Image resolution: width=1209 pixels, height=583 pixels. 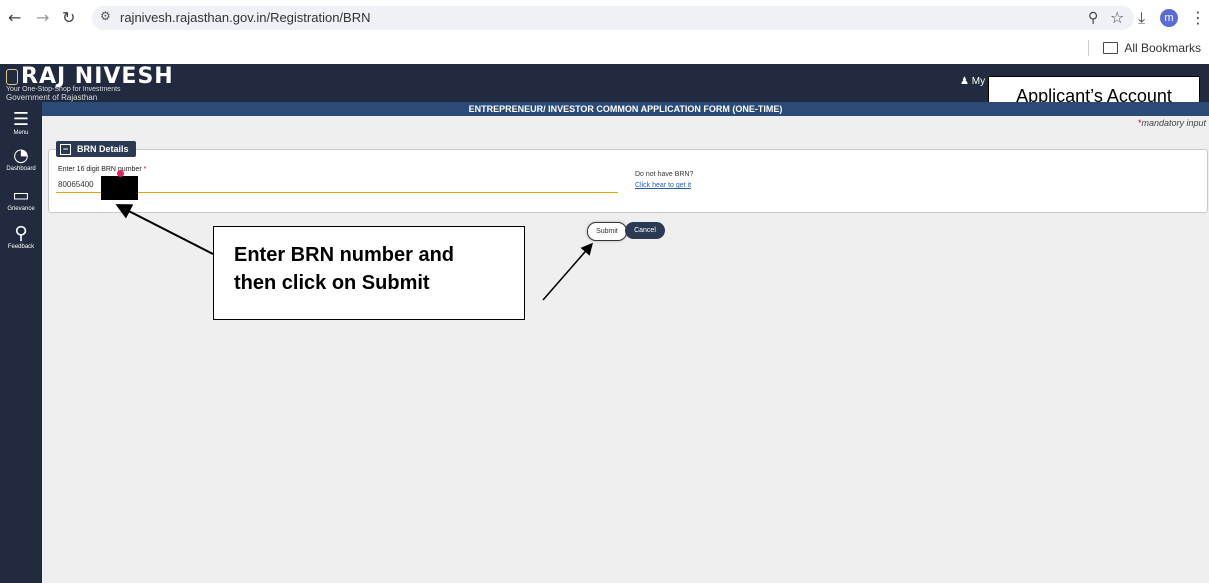 I want to click on star-icon: ☆, so click(x=1117, y=18).